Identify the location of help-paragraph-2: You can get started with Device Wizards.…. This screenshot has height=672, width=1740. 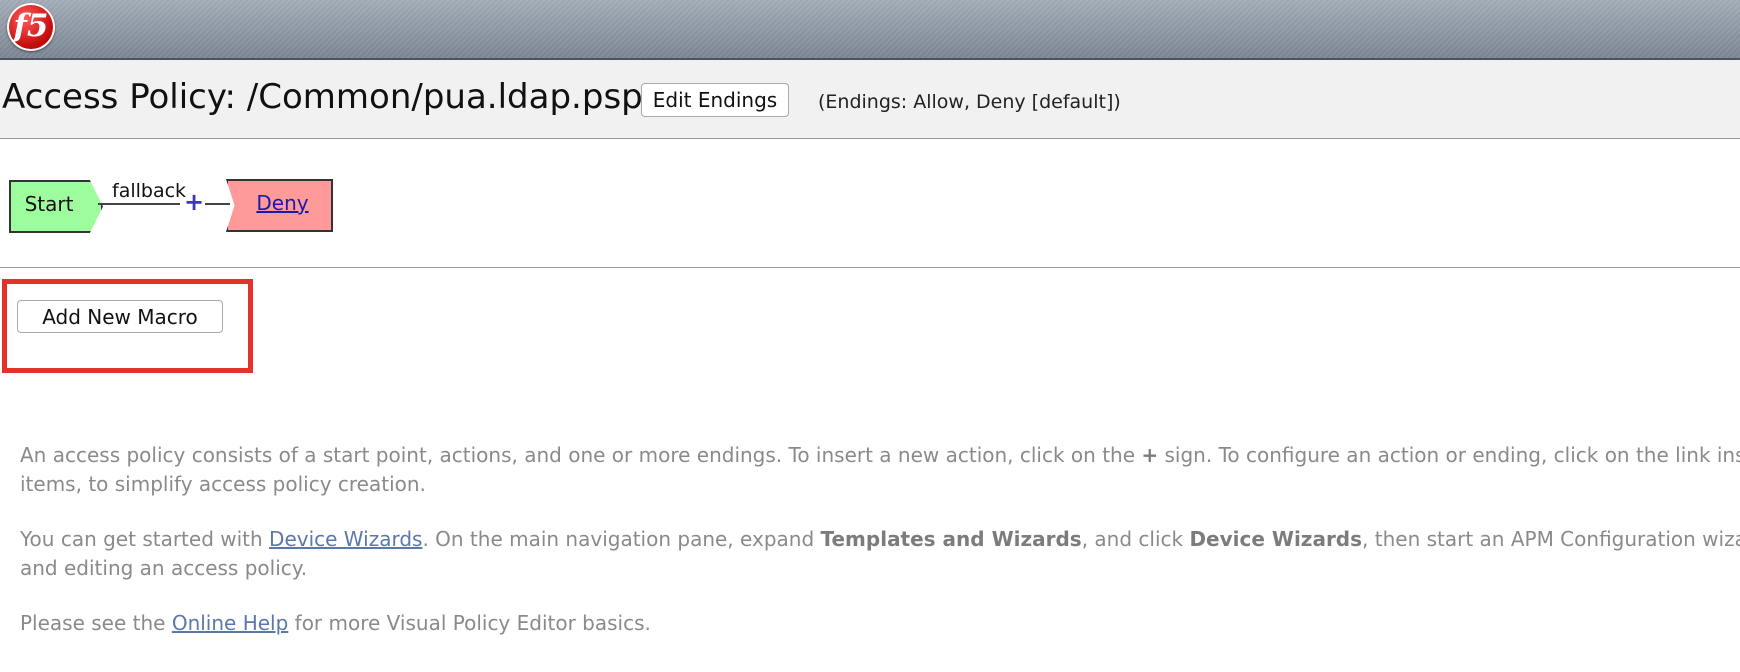
(880, 539).